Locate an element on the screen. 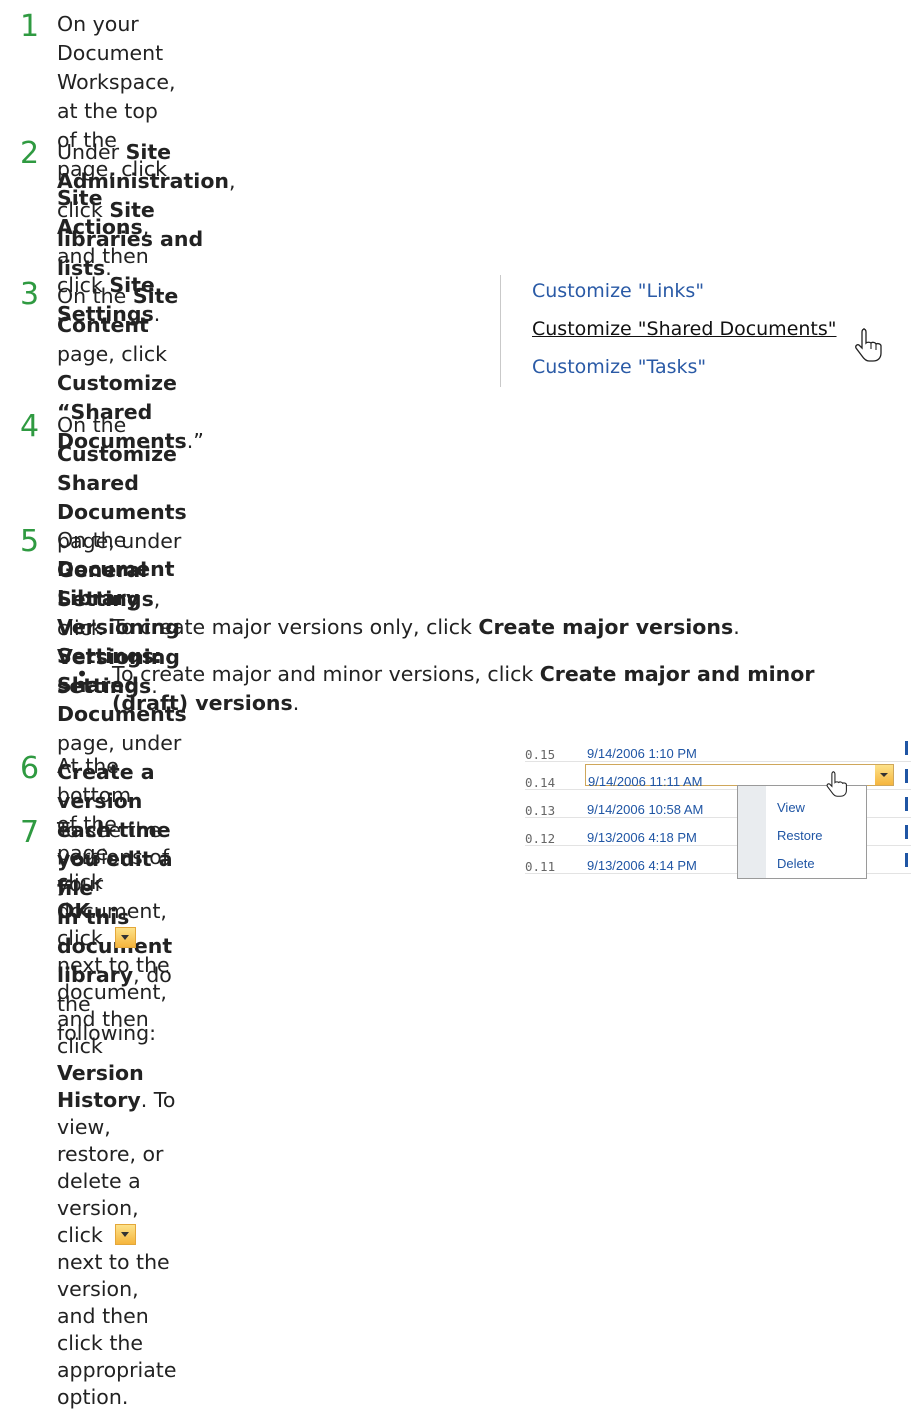 The width and height of the screenshot is (911, 1411). text-run: document, click is located at coordinates (112, 924).